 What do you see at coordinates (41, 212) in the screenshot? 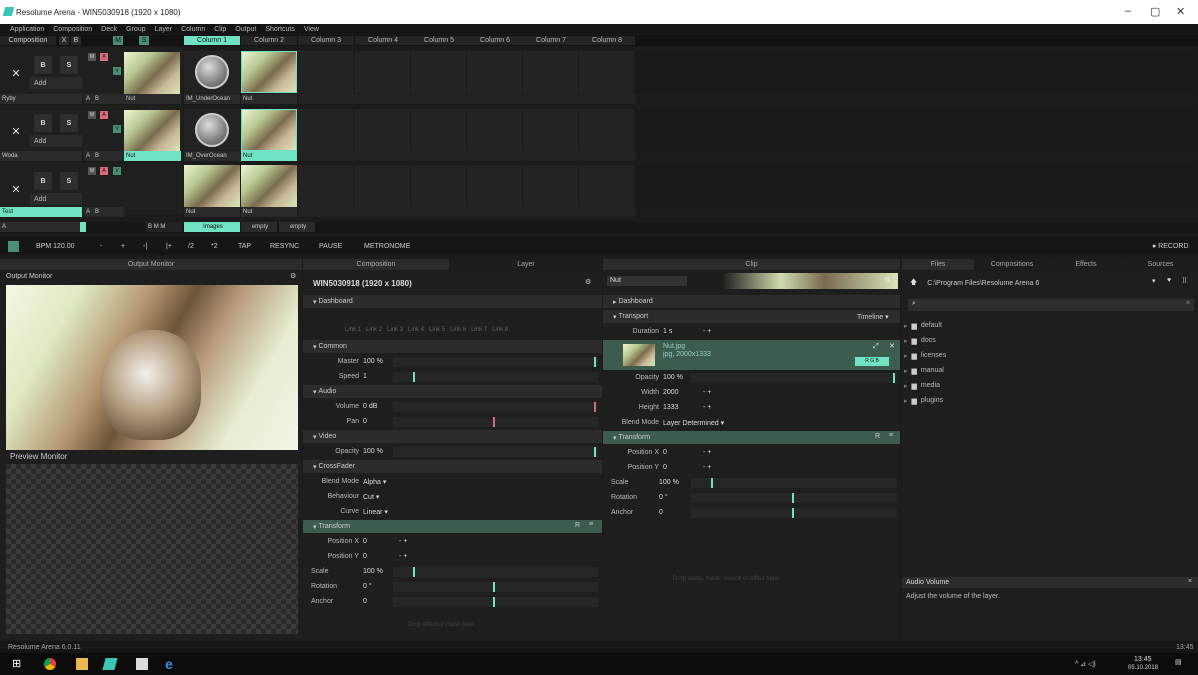
I see `layer-name: Test` at bounding box center [41, 212].